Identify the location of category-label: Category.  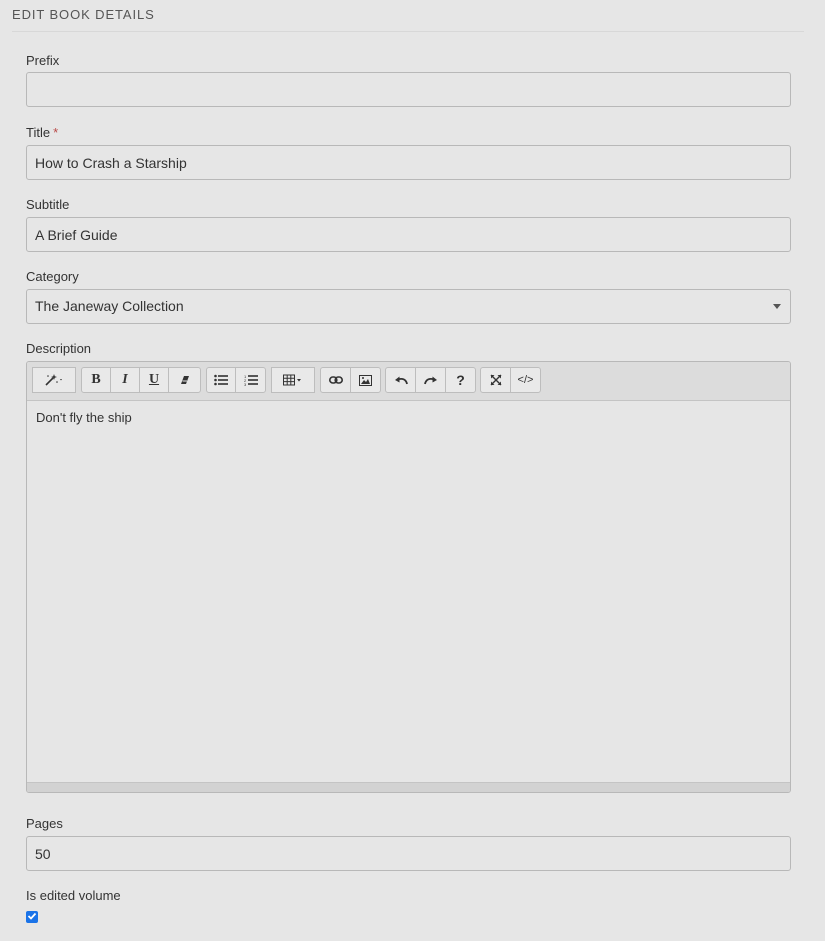
(52, 276).